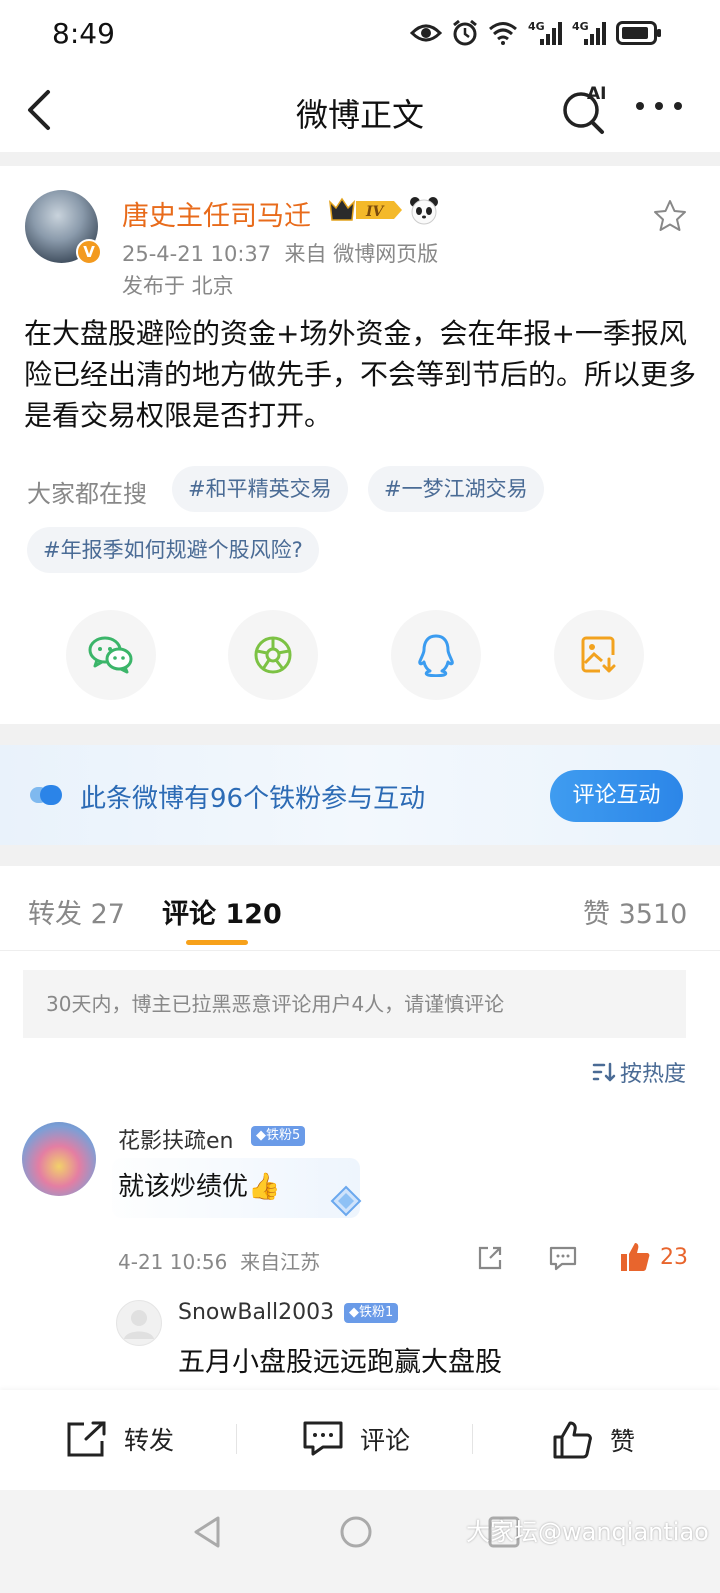 This screenshot has height=1593, width=720. I want to click on ai-search-button: AI, so click(586, 109).